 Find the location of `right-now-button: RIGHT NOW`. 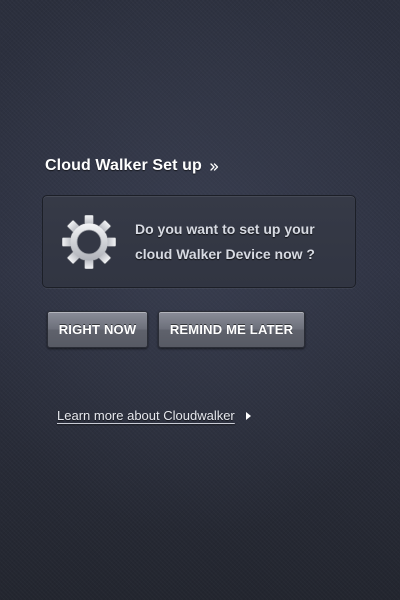

right-now-button: RIGHT NOW is located at coordinates (97, 329).